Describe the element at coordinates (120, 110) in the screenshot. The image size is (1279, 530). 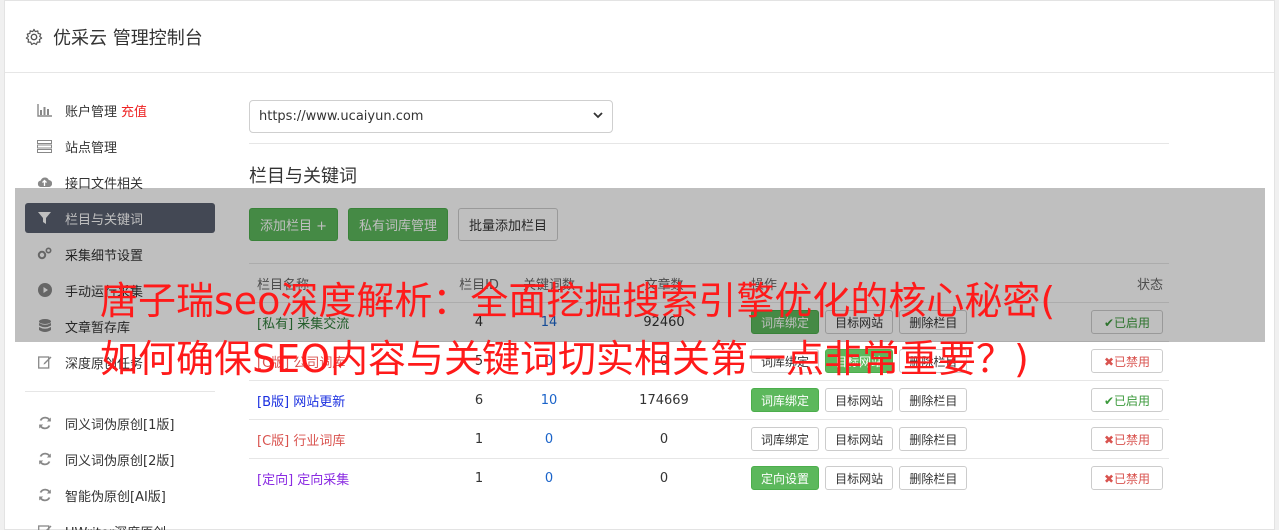
I see `sidebar-item-account: 账户管理 充值` at that location.